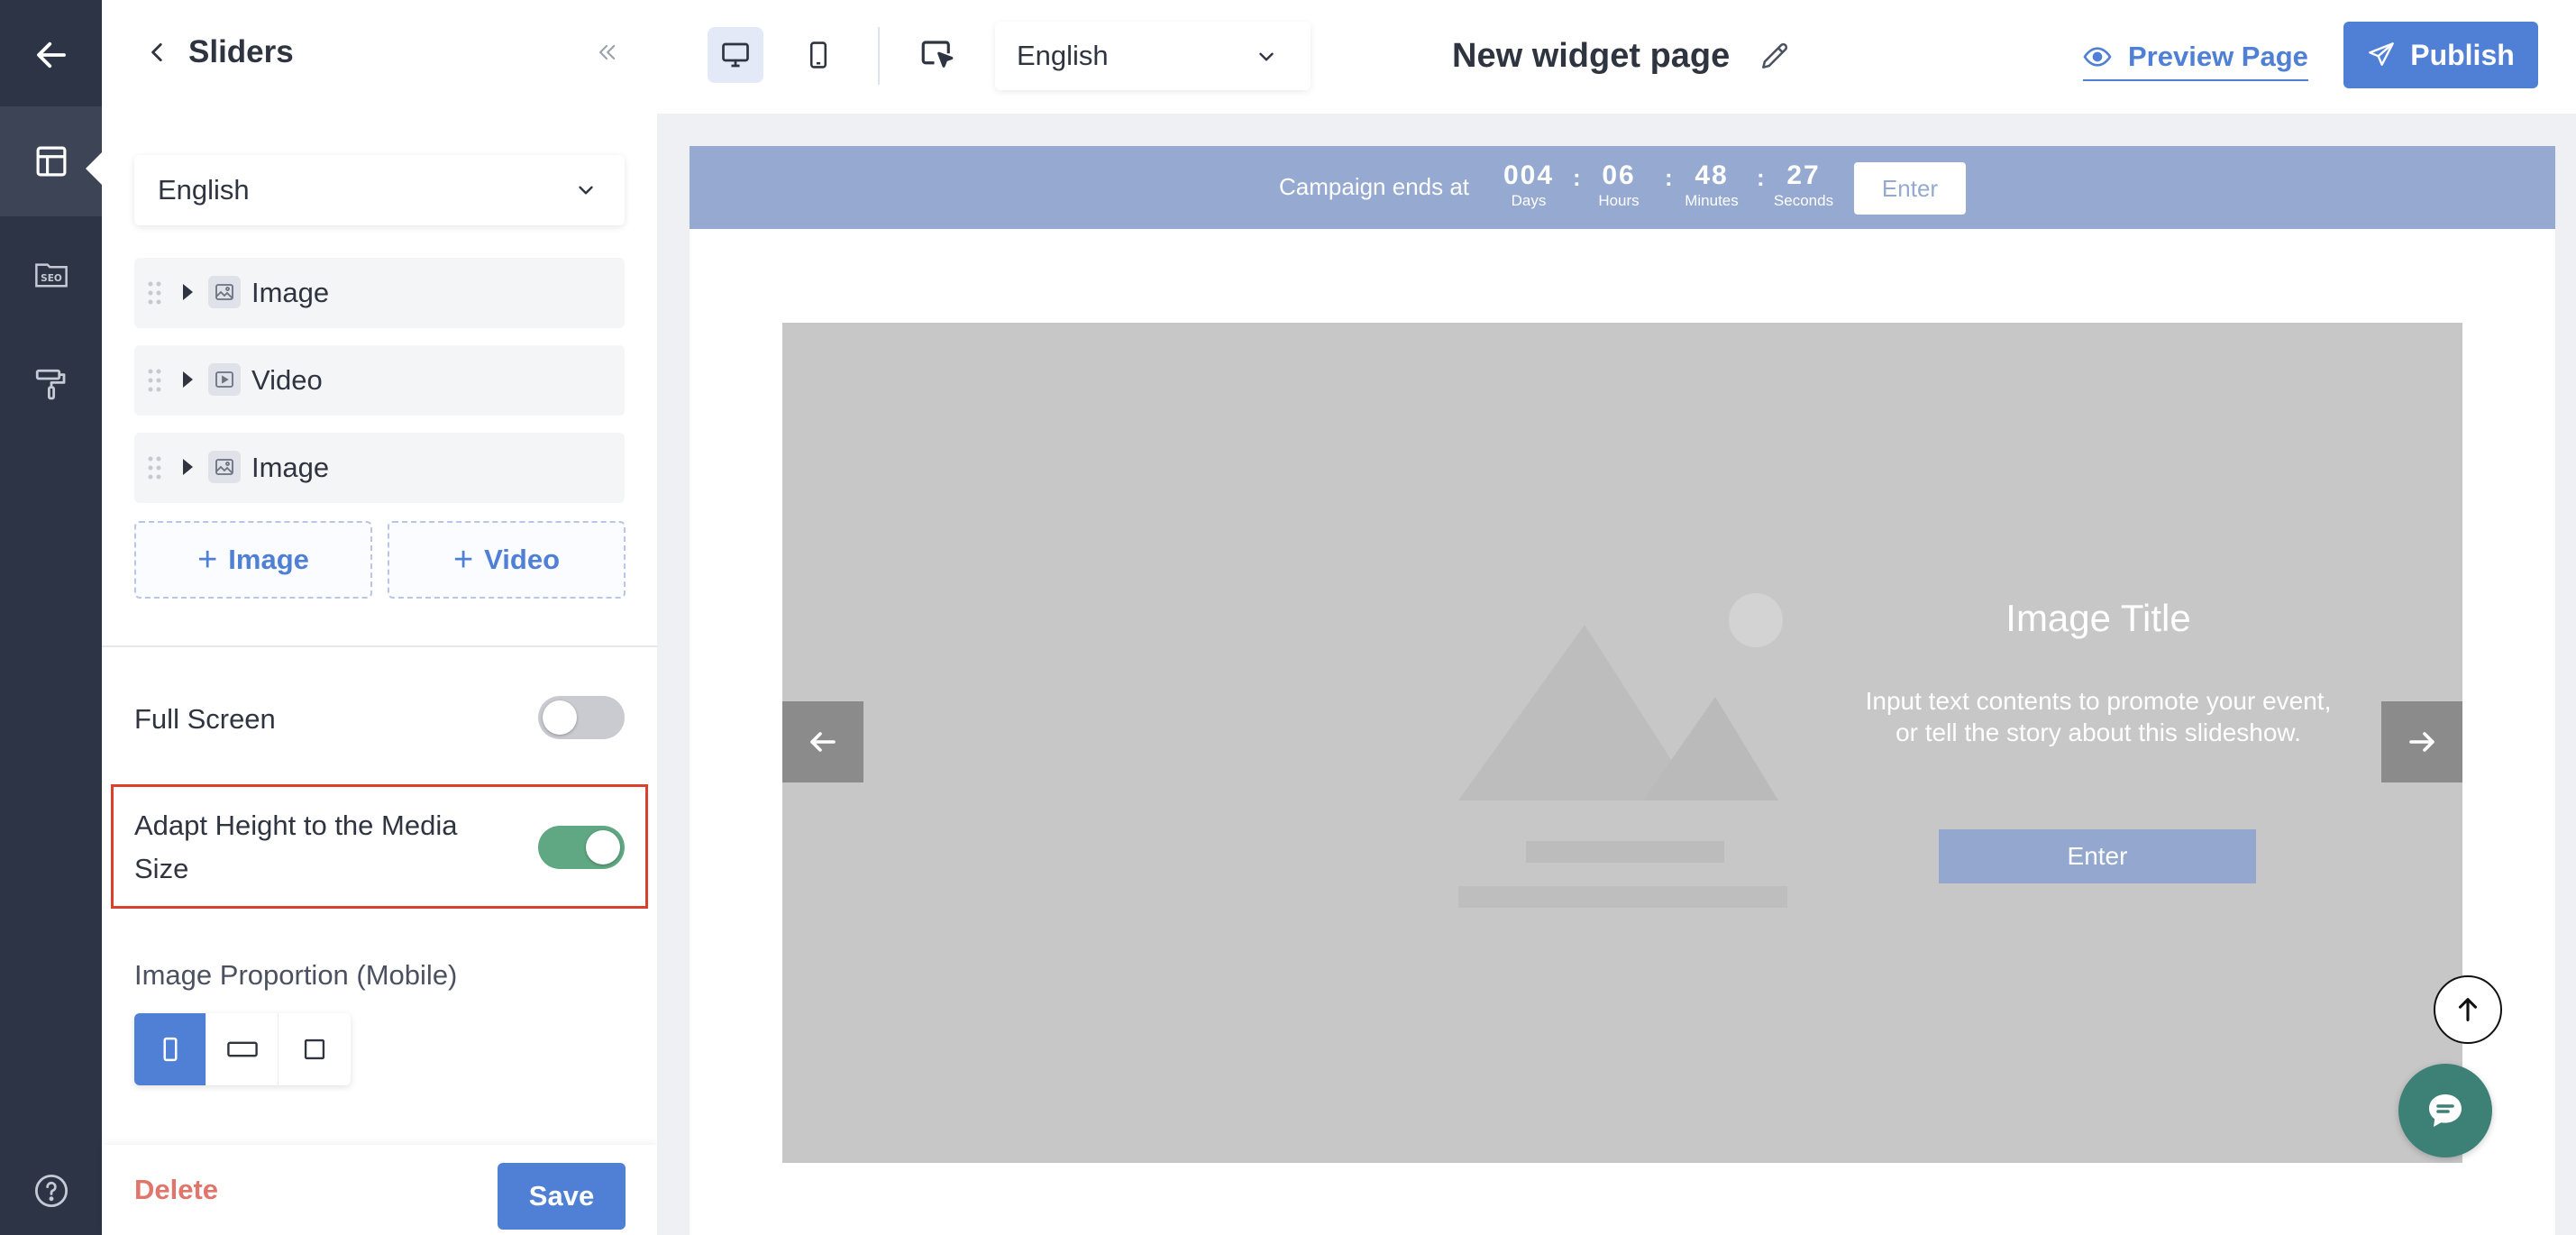 This screenshot has height=1235, width=2576. Describe the element at coordinates (581, 847) in the screenshot. I see `adapt-height-toggle` at that location.